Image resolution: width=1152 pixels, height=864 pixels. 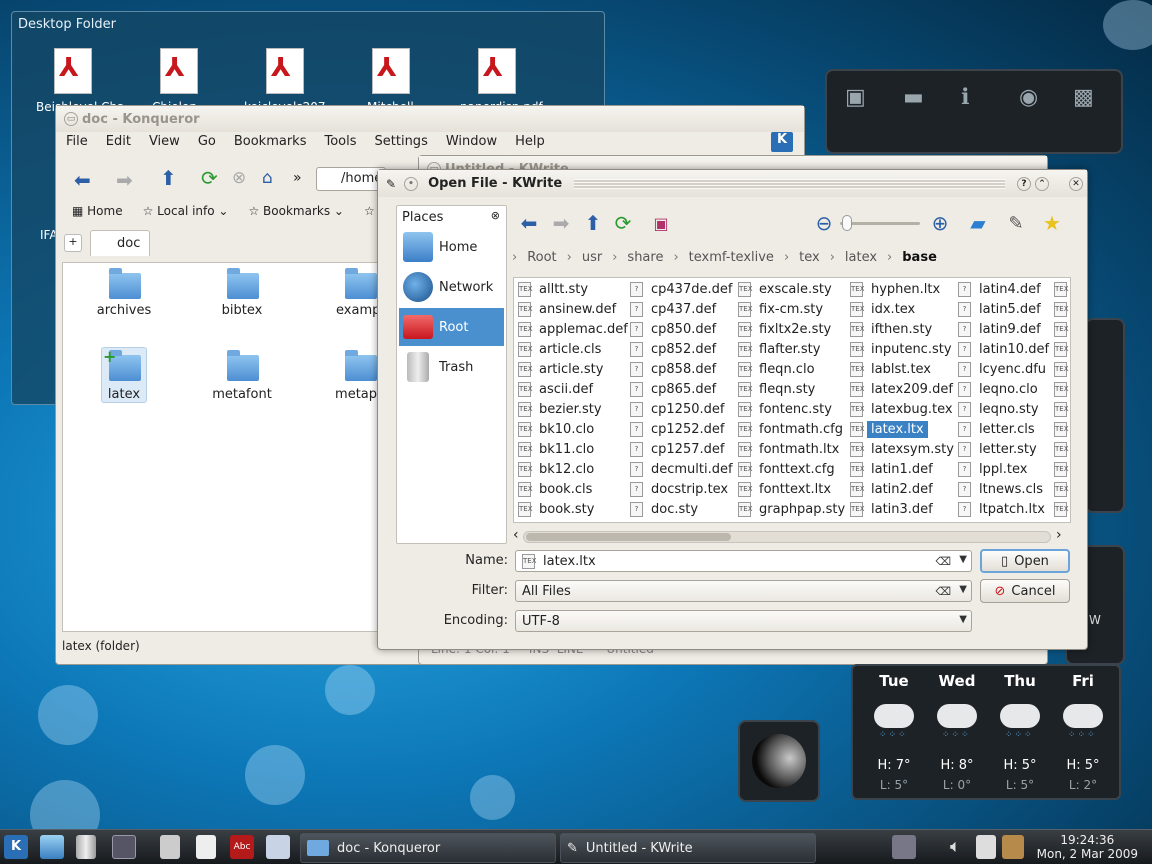 What do you see at coordinates (573, 329) in the screenshot?
I see `file-item: TEX applemac.def` at bounding box center [573, 329].